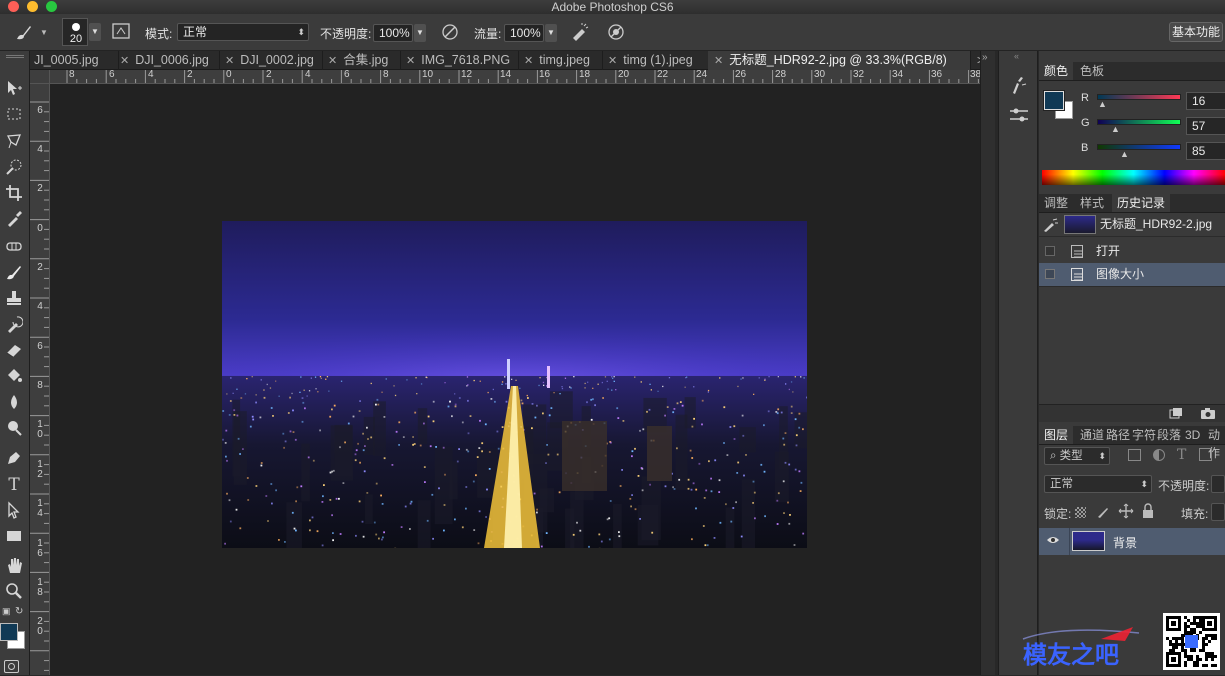  What do you see at coordinates (1176, 413) in the screenshot?
I see `new-snapshot-icon` at bounding box center [1176, 413].